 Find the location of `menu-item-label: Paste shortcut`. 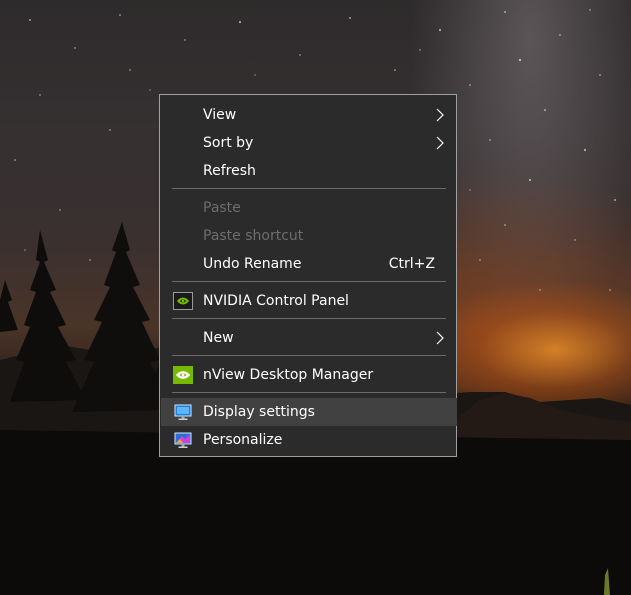

menu-item-label: Paste shortcut is located at coordinates (253, 236).